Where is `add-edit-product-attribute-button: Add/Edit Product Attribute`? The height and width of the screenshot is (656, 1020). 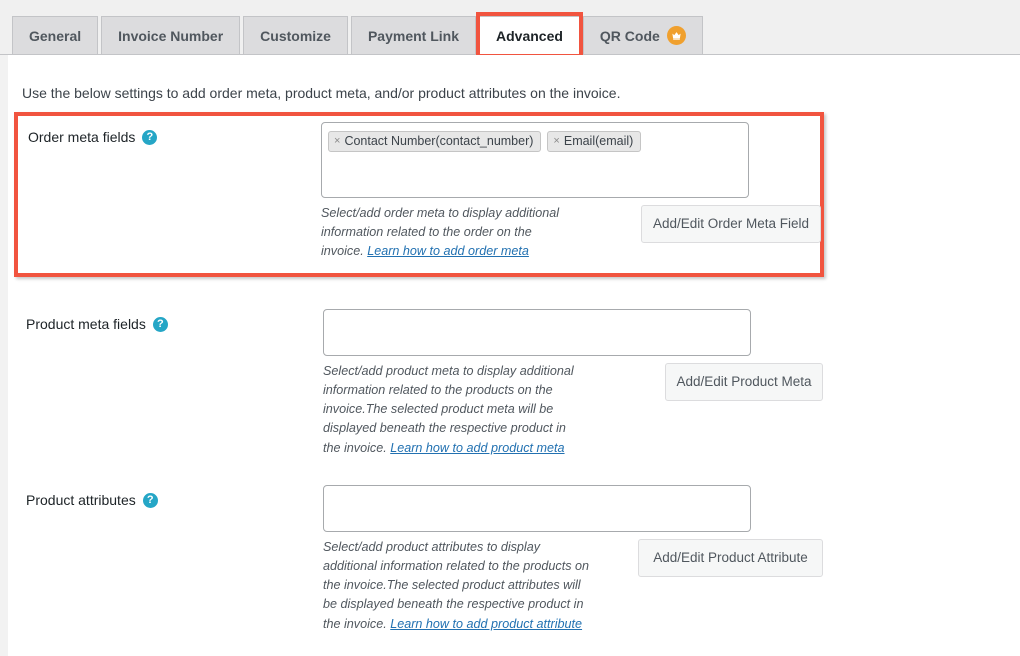 add-edit-product-attribute-button: Add/Edit Product Attribute is located at coordinates (730, 558).